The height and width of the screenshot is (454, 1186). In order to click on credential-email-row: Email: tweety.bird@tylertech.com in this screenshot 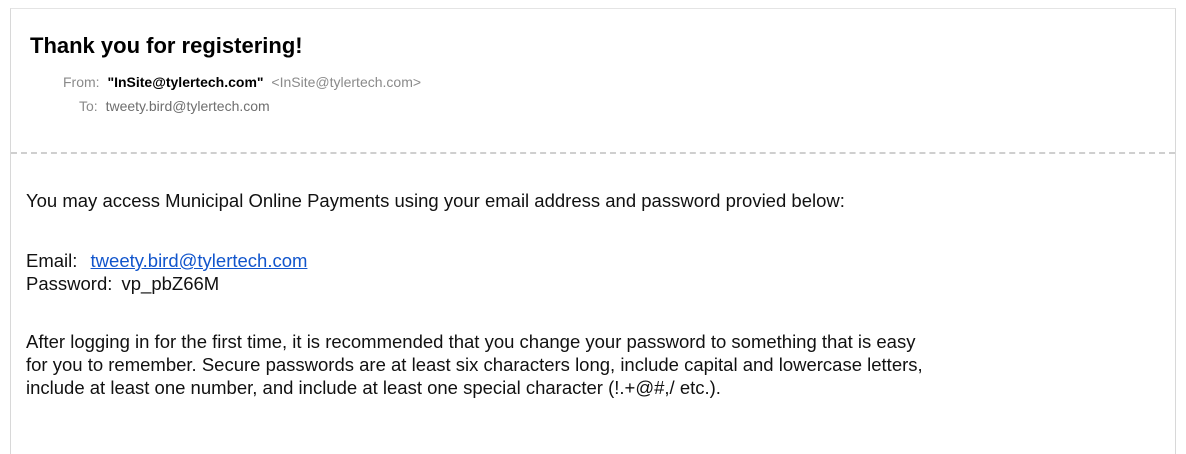, I will do `click(166, 260)`.